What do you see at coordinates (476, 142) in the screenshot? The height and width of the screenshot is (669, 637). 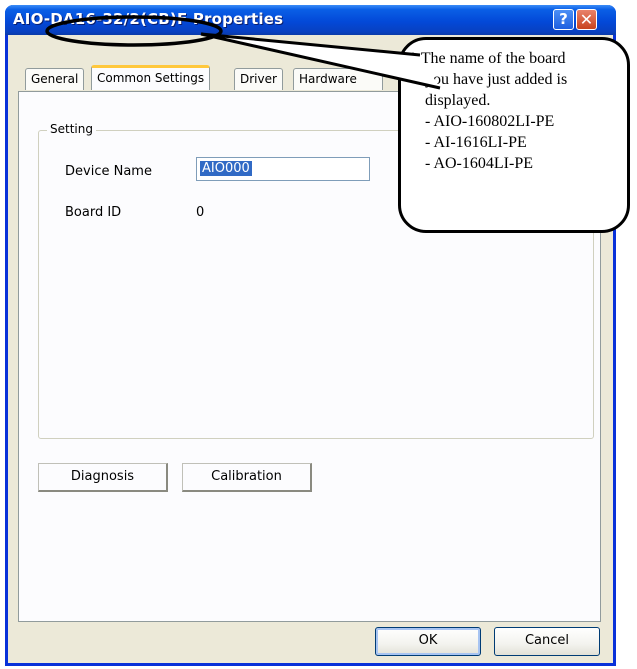 I see `callout-line: - AI-1616LI-PE` at bounding box center [476, 142].